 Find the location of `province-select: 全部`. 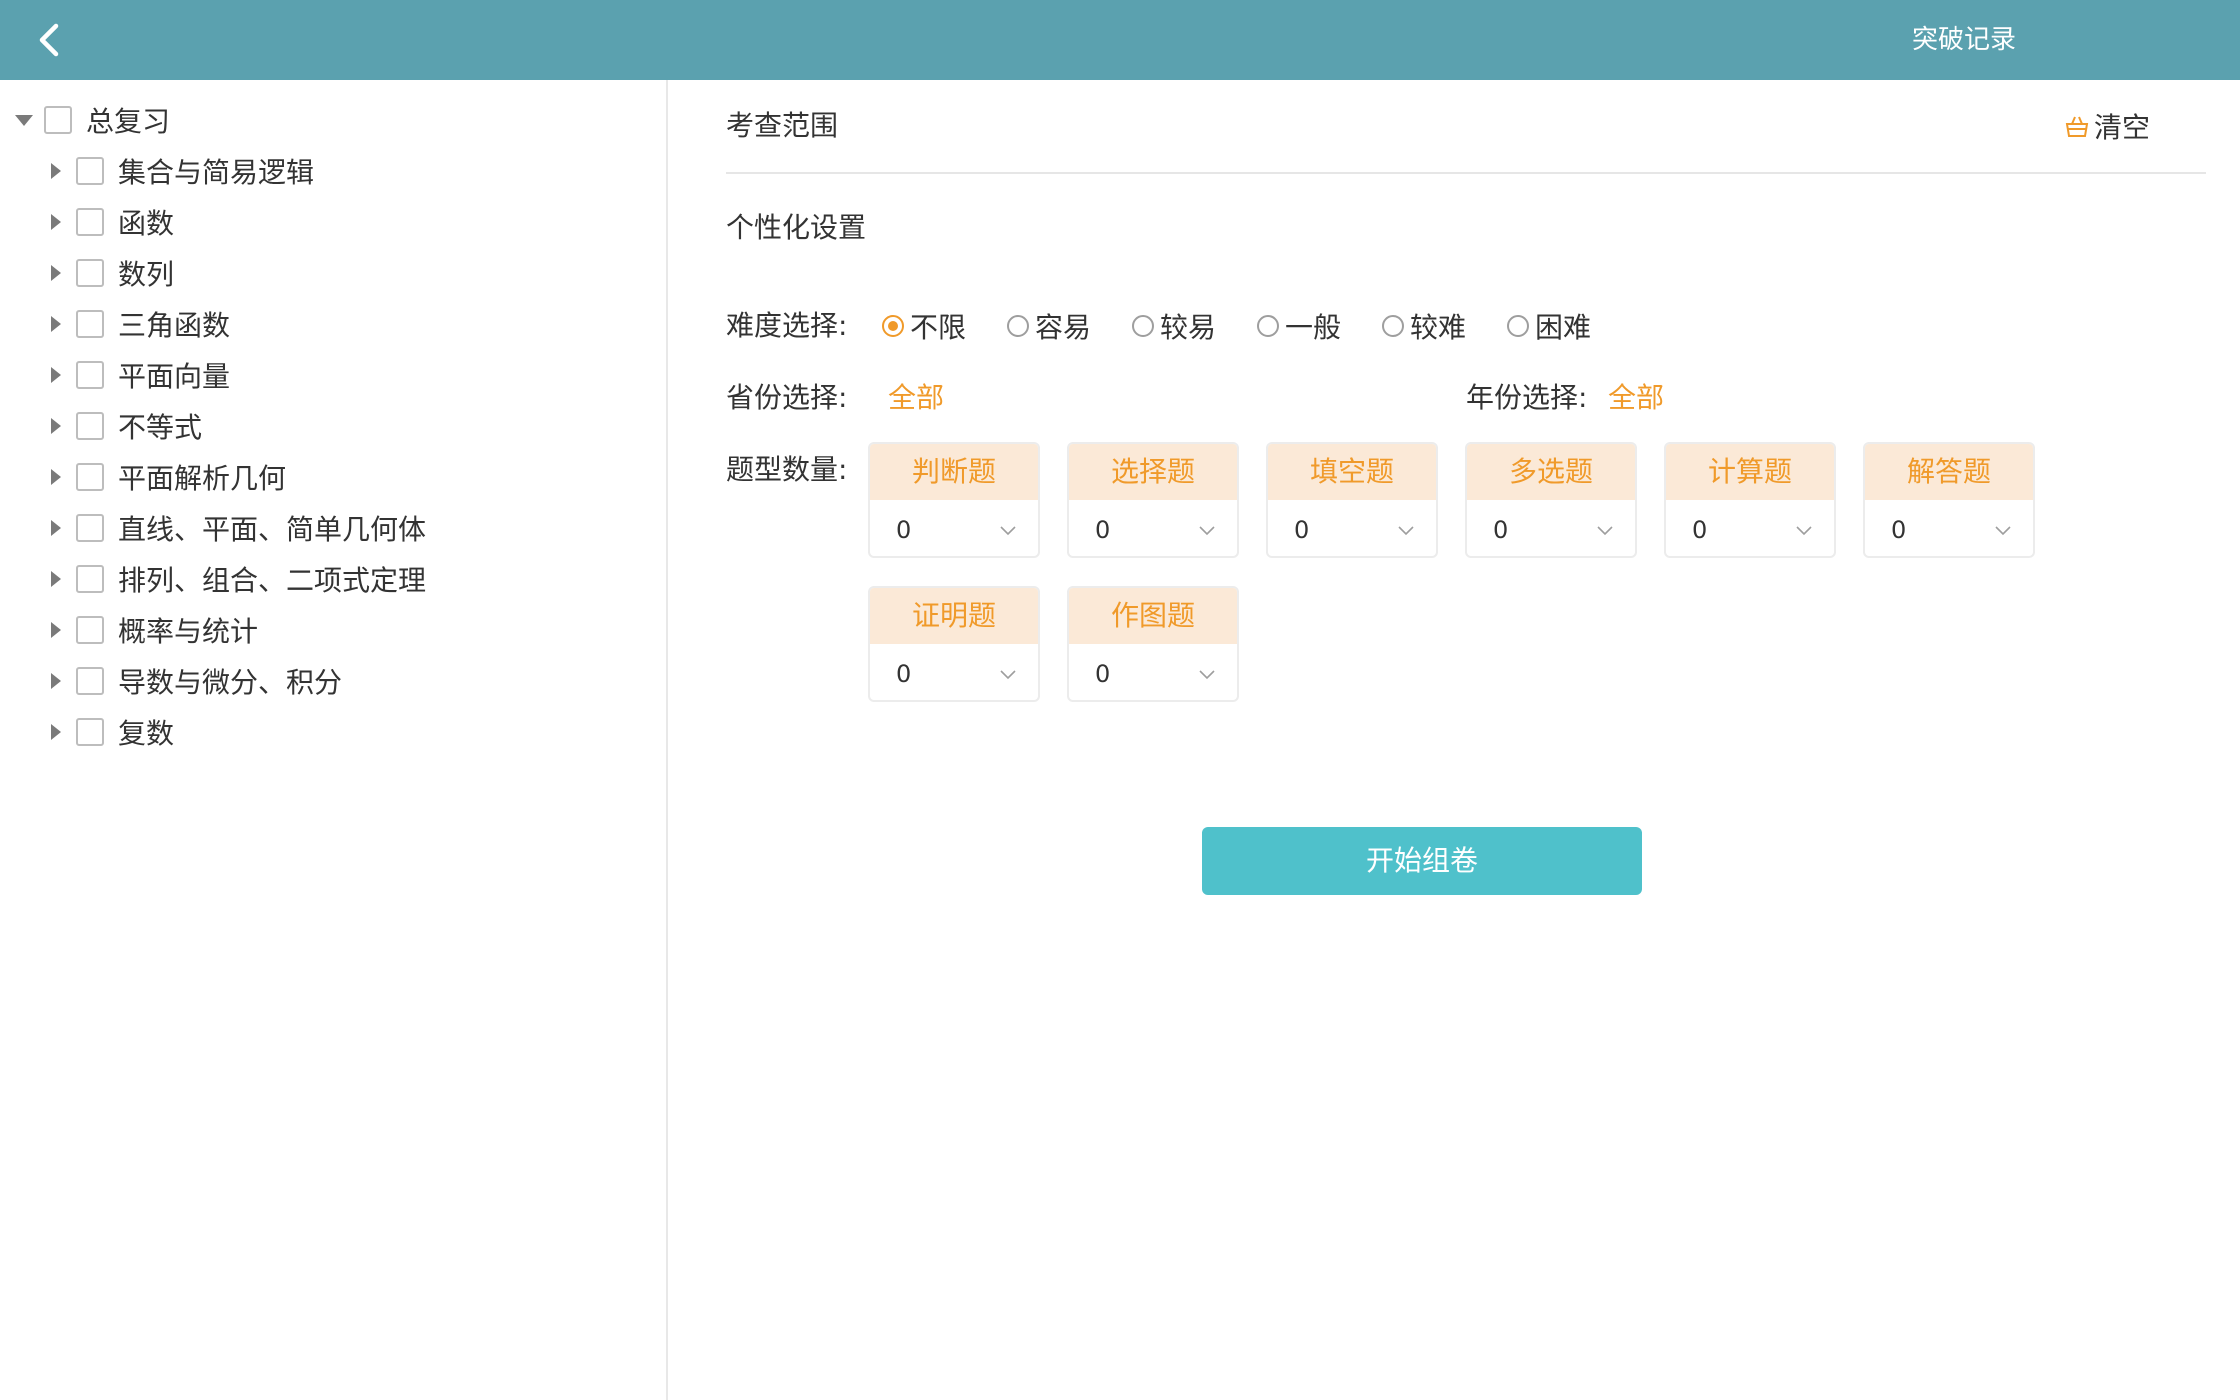

province-select: 全部 is located at coordinates (916, 396).